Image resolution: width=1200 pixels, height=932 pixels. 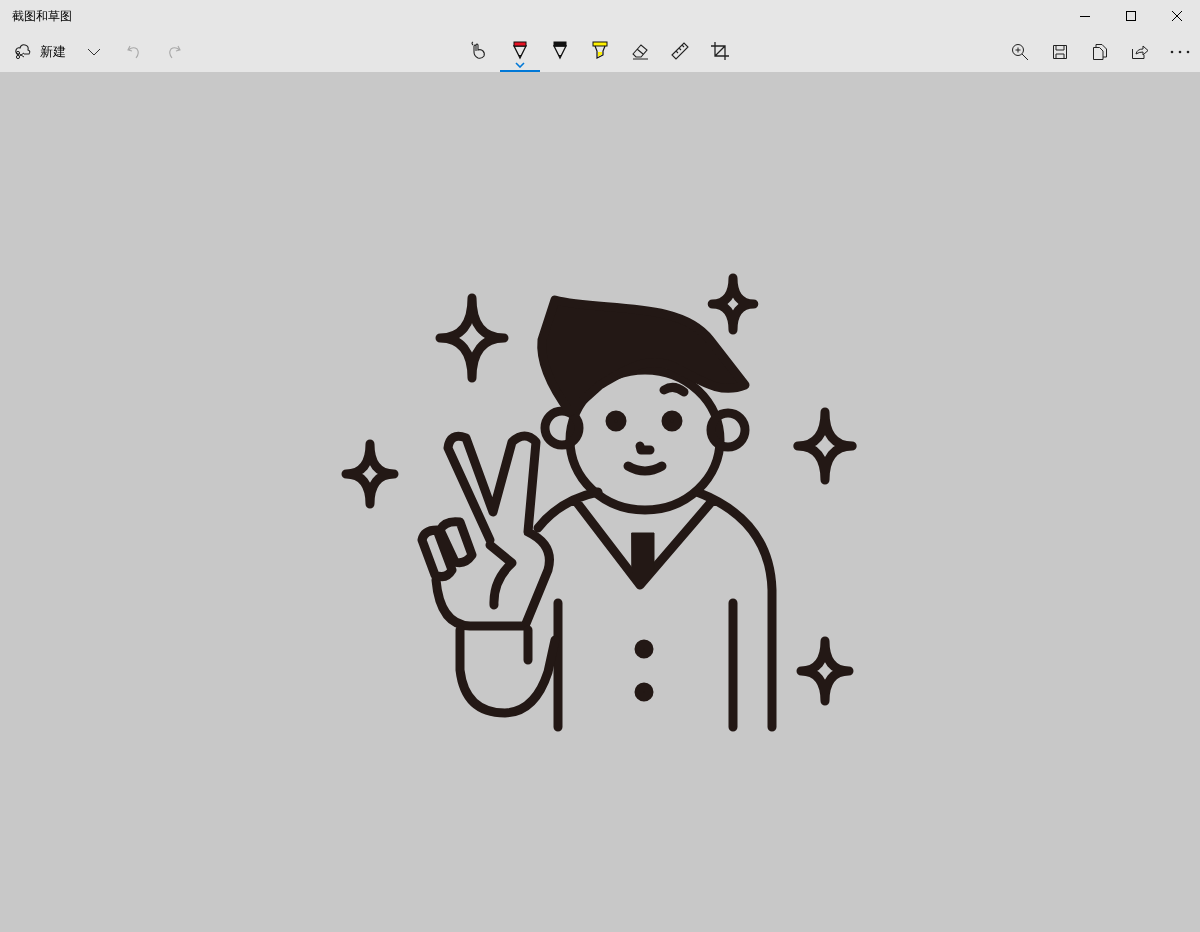 I want to click on copy-icon, so click(x=1100, y=52).